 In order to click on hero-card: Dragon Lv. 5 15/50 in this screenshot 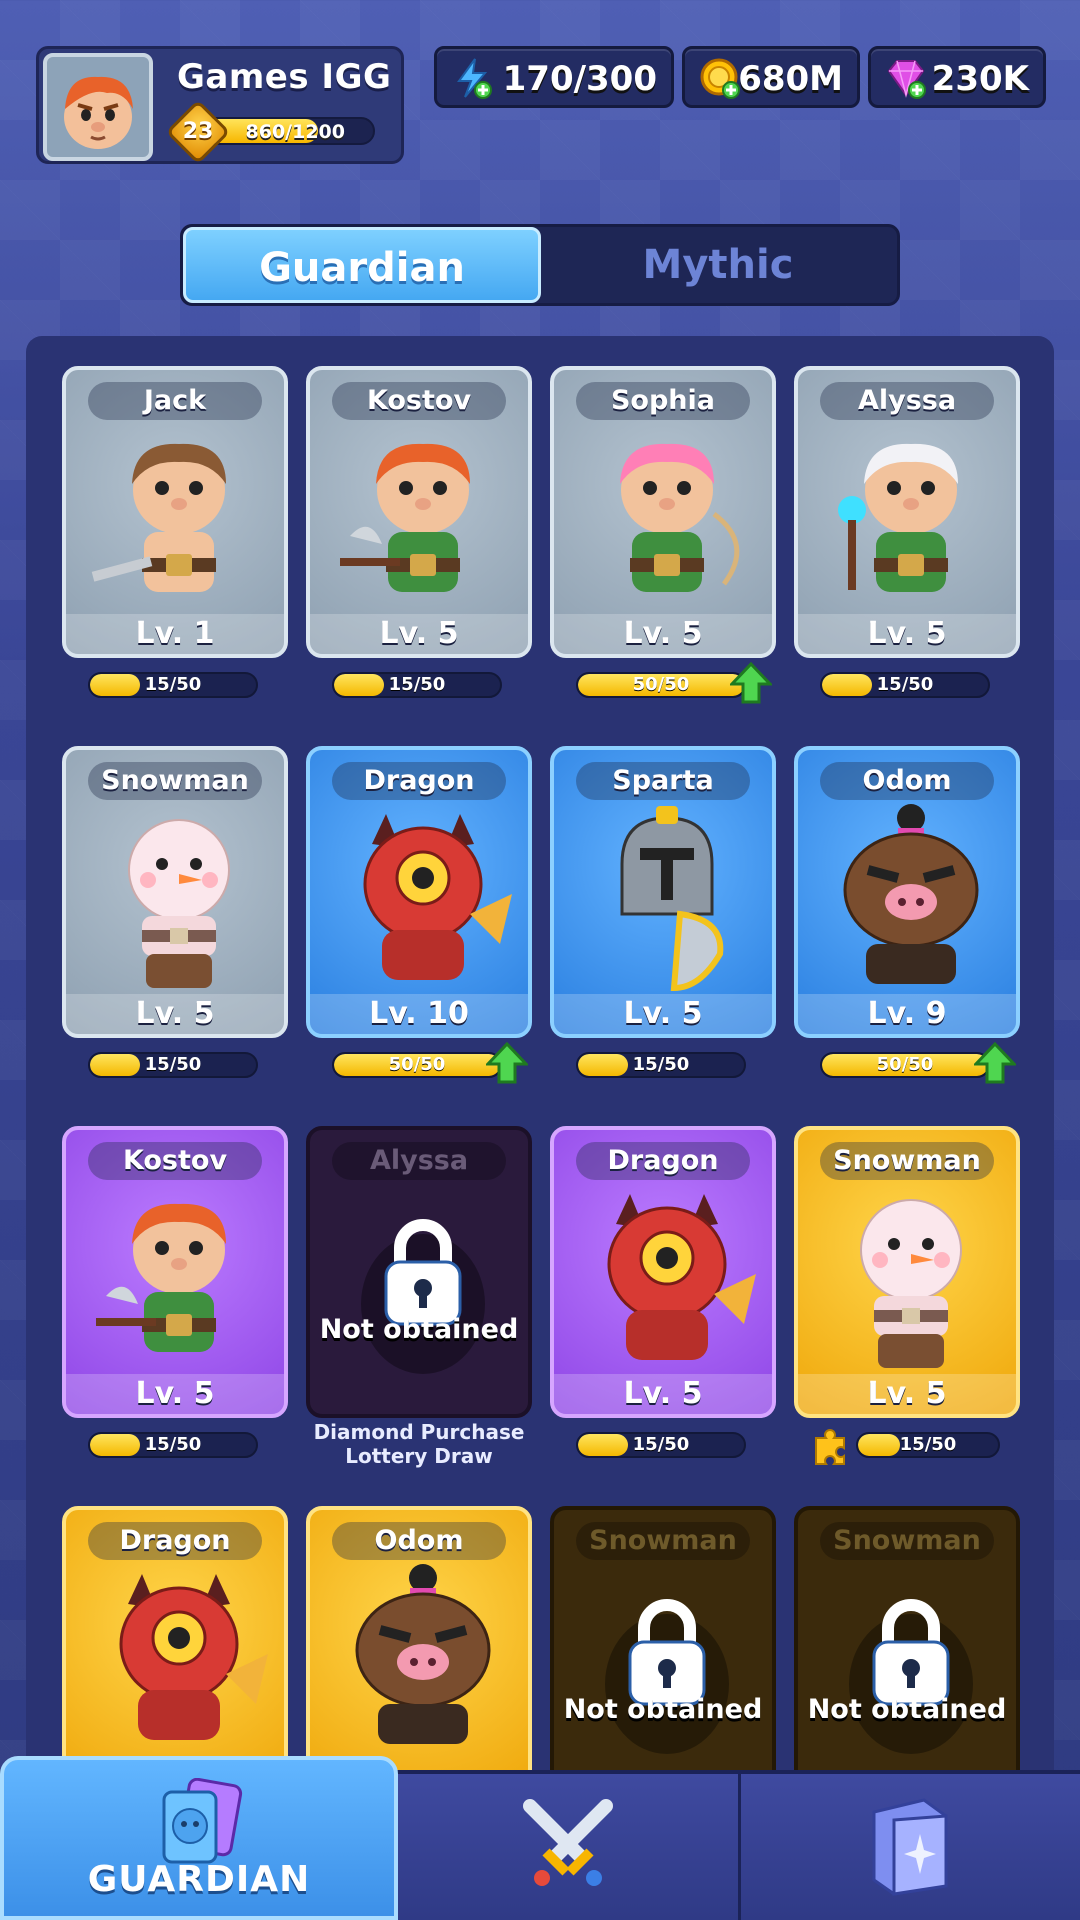, I will do `click(663, 1302)`.